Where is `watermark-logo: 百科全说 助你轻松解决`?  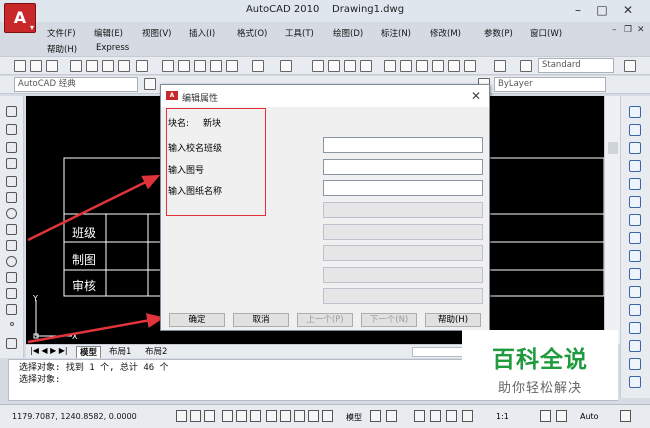 watermark-logo: 百科全说 助你轻松解决 is located at coordinates (540, 365).